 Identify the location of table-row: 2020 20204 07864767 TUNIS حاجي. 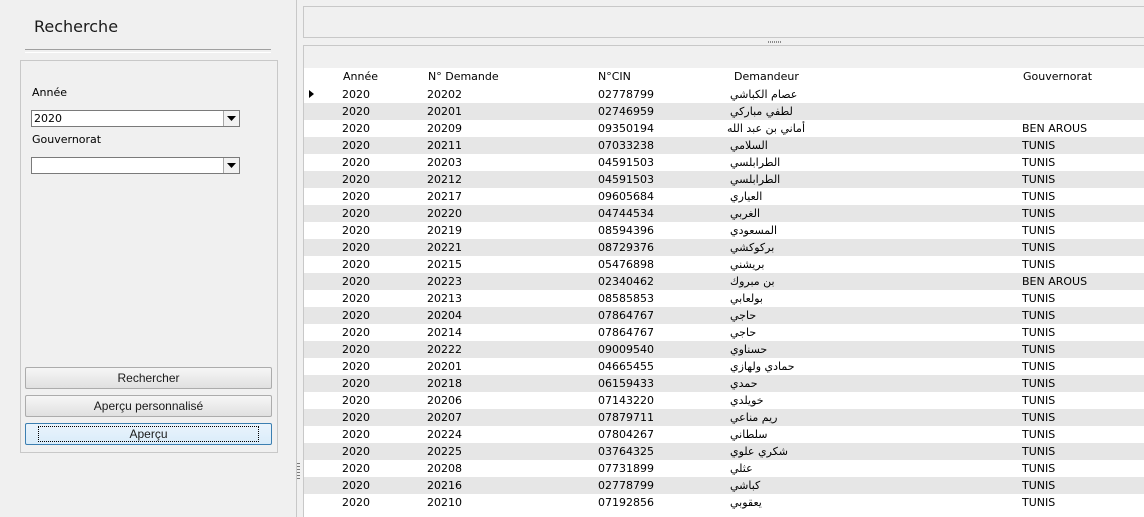
(724, 315).